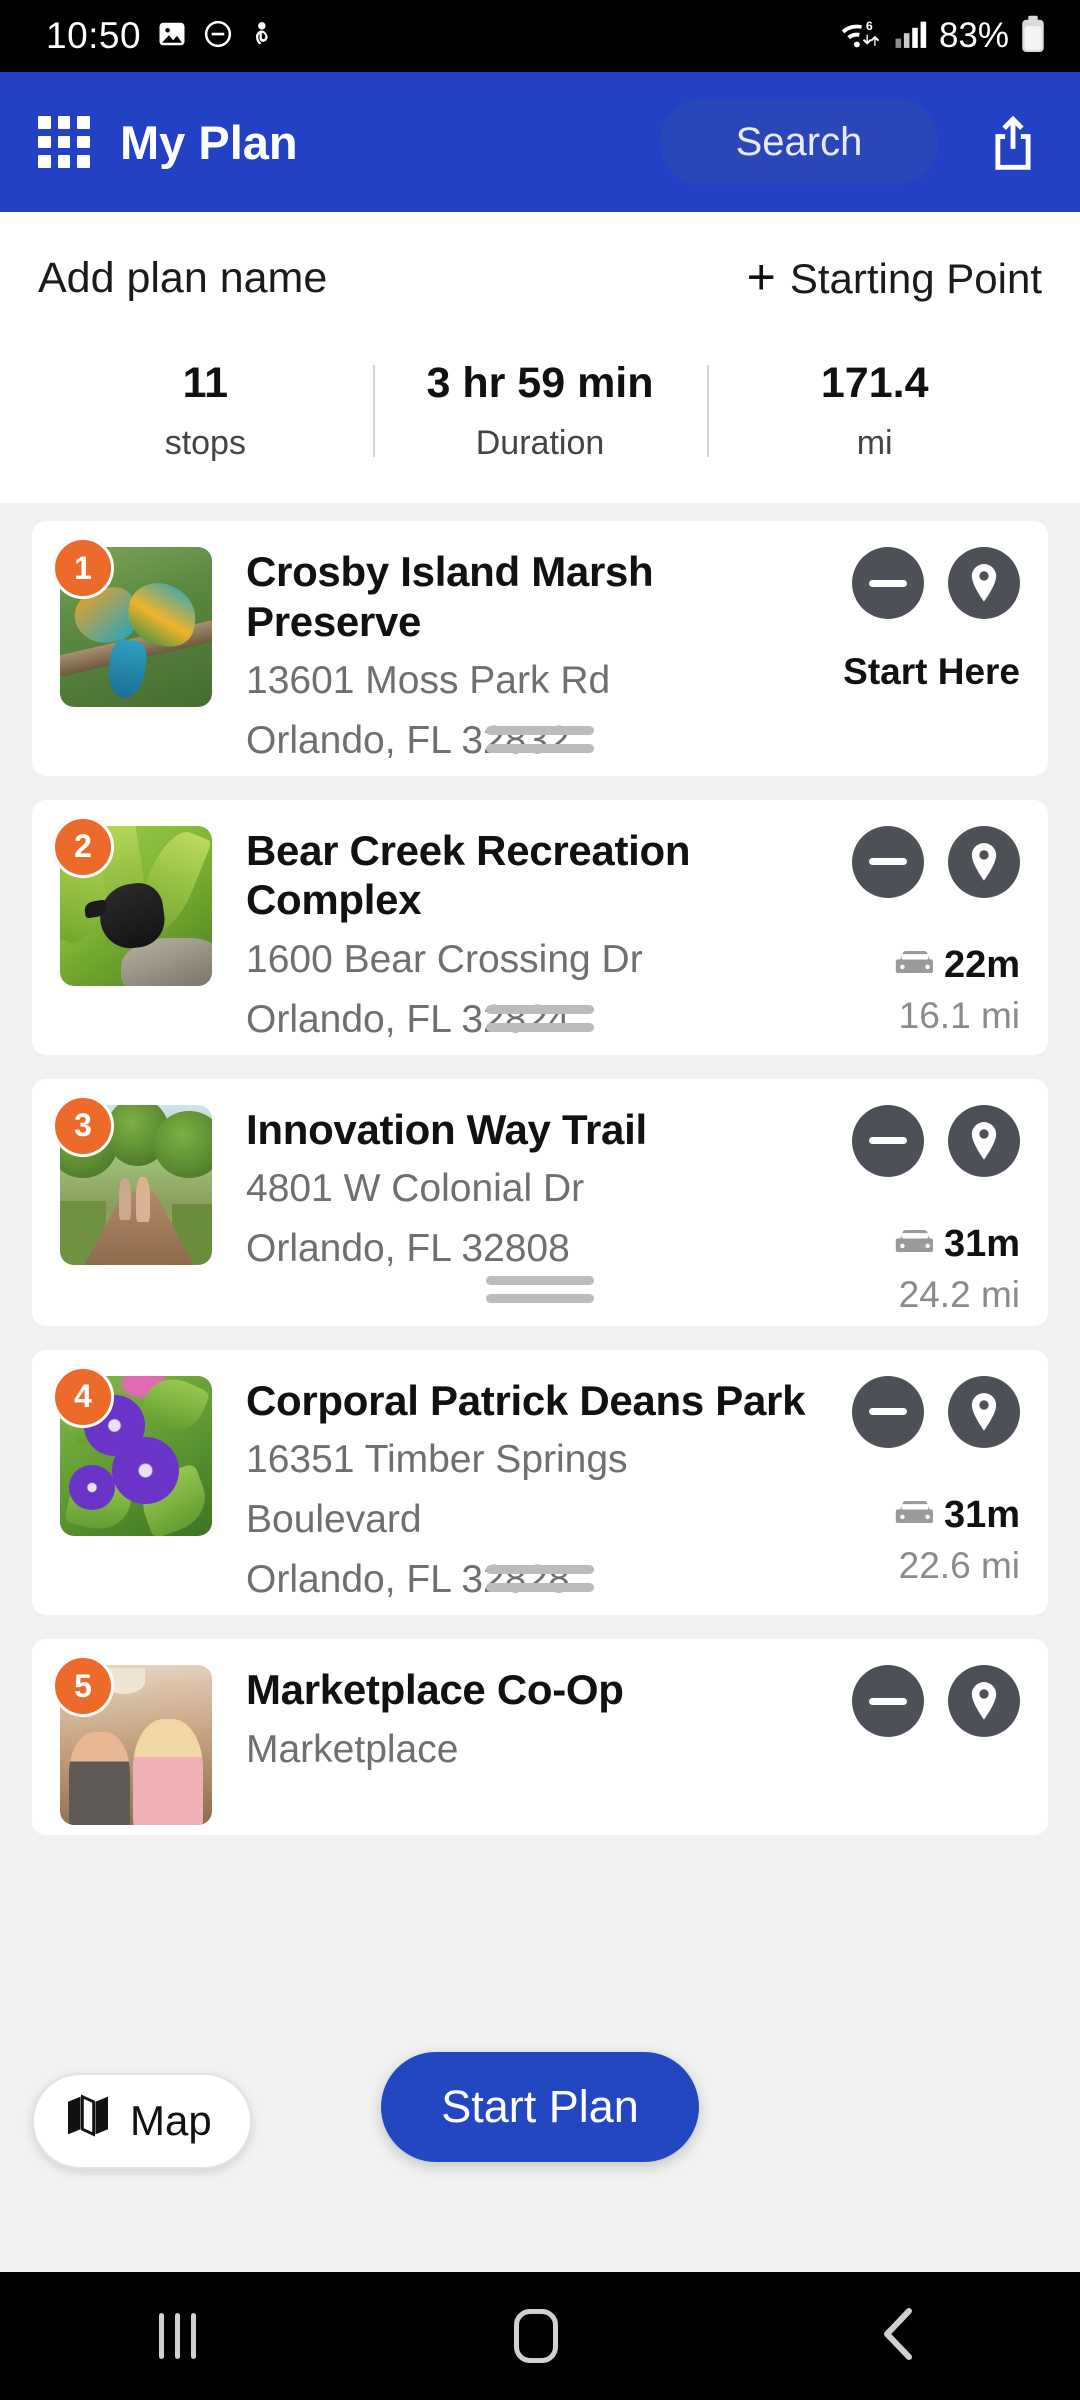  What do you see at coordinates (94, 35) in the screenshot?
I see `status-clock: 10:50` at bounding box center [94, 35].